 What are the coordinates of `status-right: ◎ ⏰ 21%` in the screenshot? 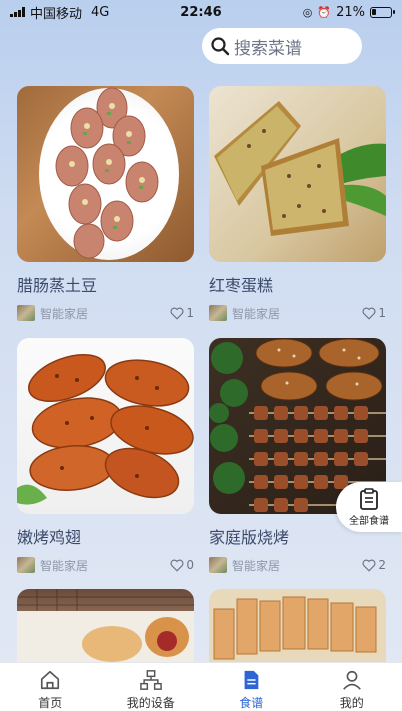 It's located at (348, 12).